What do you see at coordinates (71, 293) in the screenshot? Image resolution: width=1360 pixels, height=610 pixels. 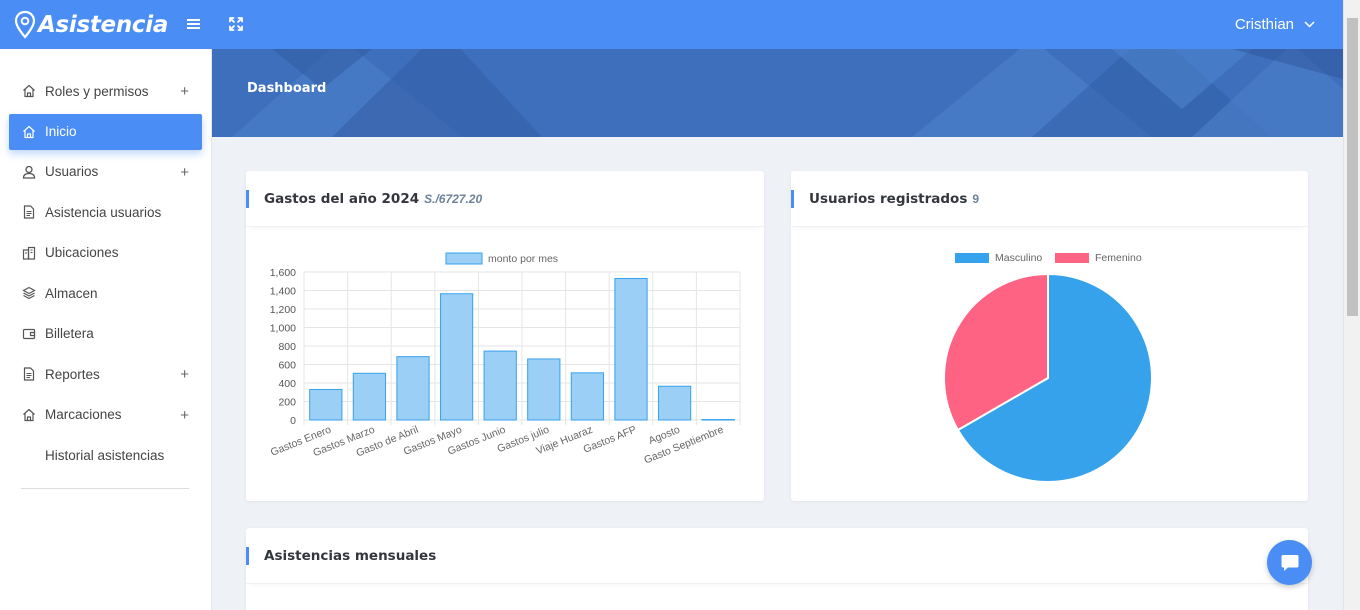 I see `sidebar-item-label: Almacen` at bounding box center [71, 293].